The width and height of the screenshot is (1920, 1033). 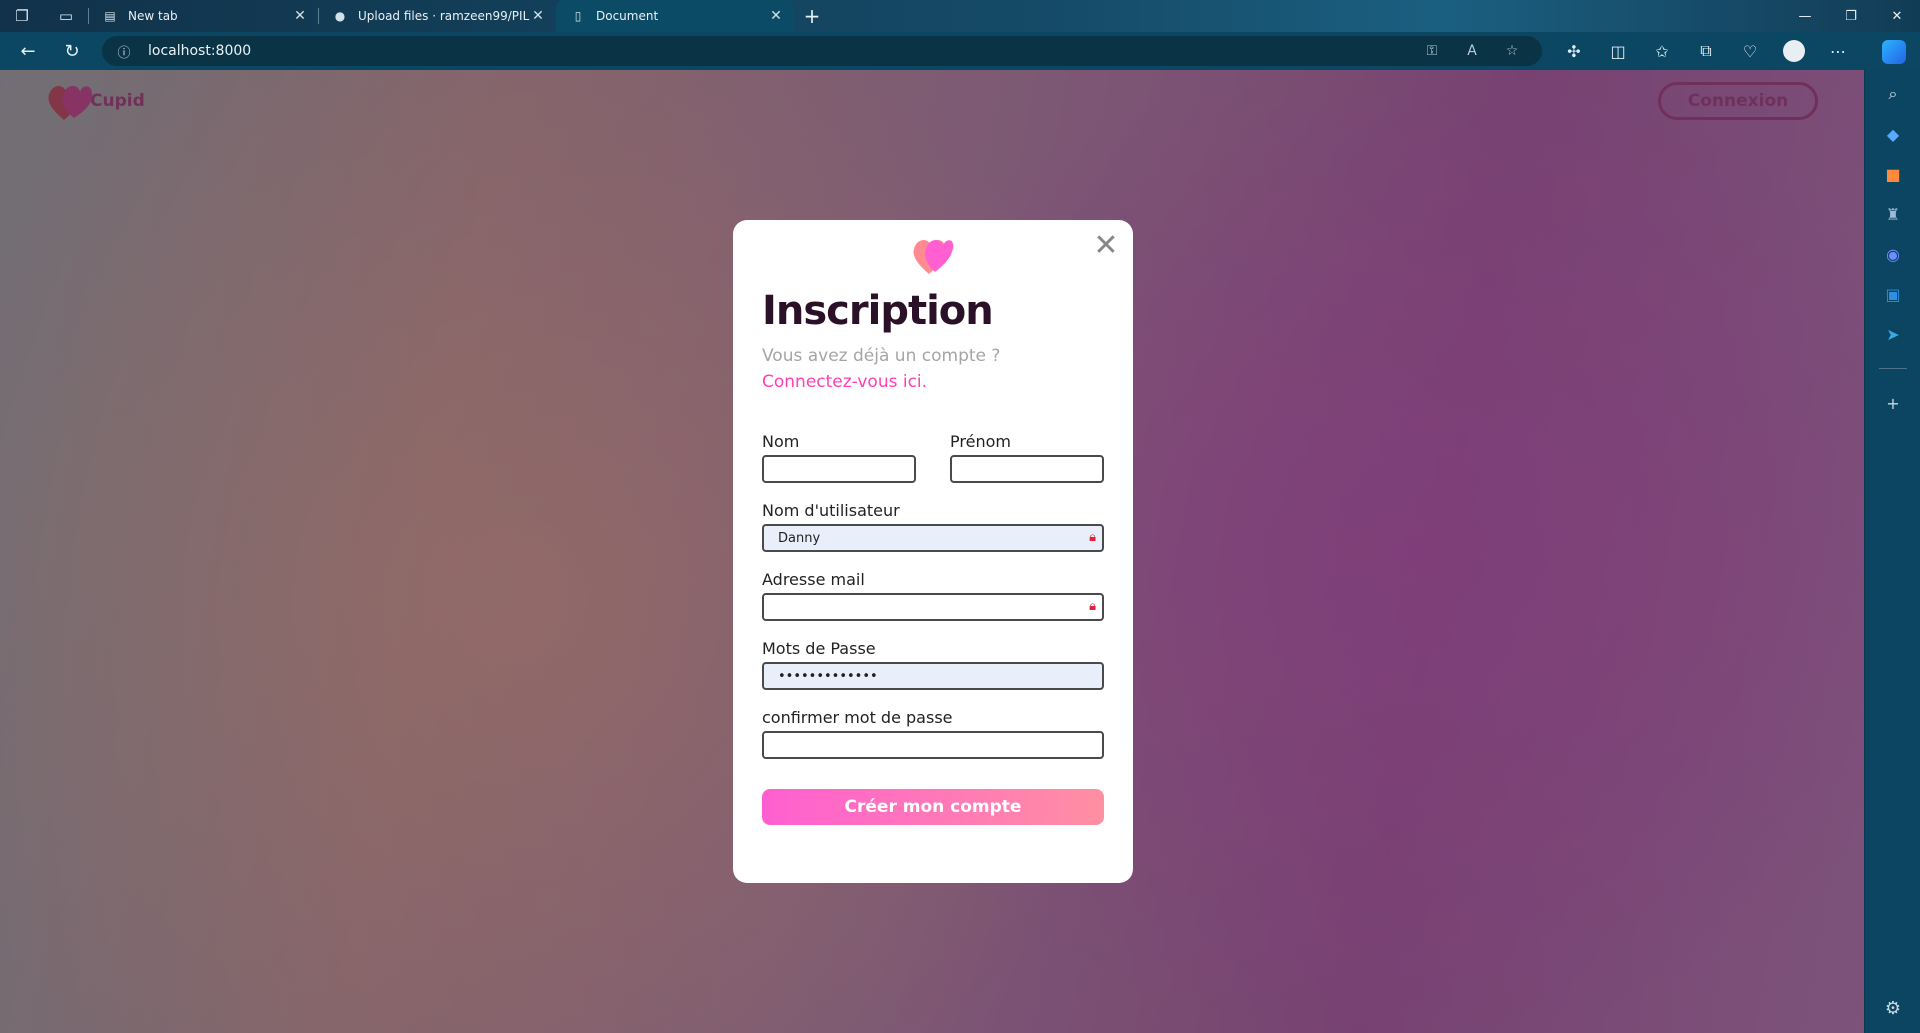 I want to click on restore-icon: ❐, so click(x=1851, y=16).